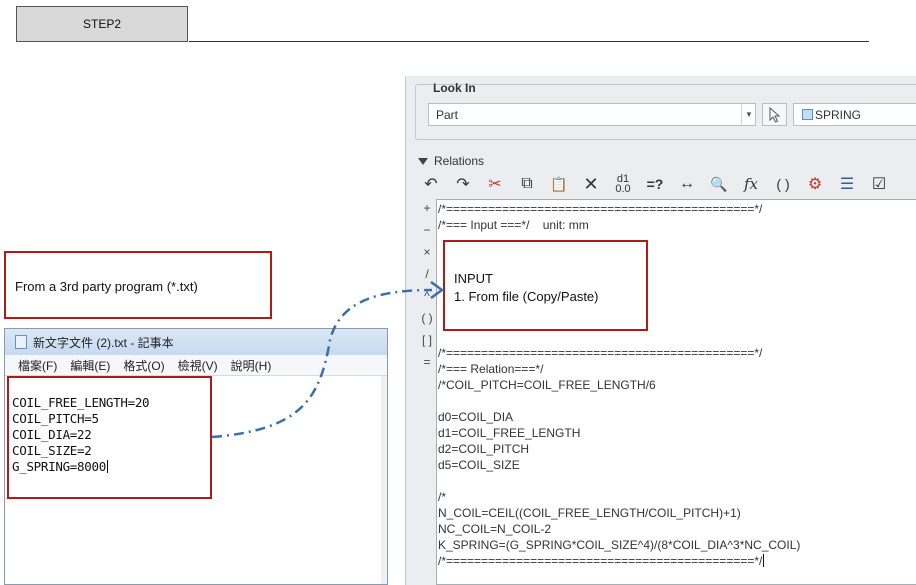 The image size is (916, 585). What do you see at coordinates (491, 369) in the screenshot?
I see `relation-line: /*=== Relation===*/` at bounding box center [491, 369].